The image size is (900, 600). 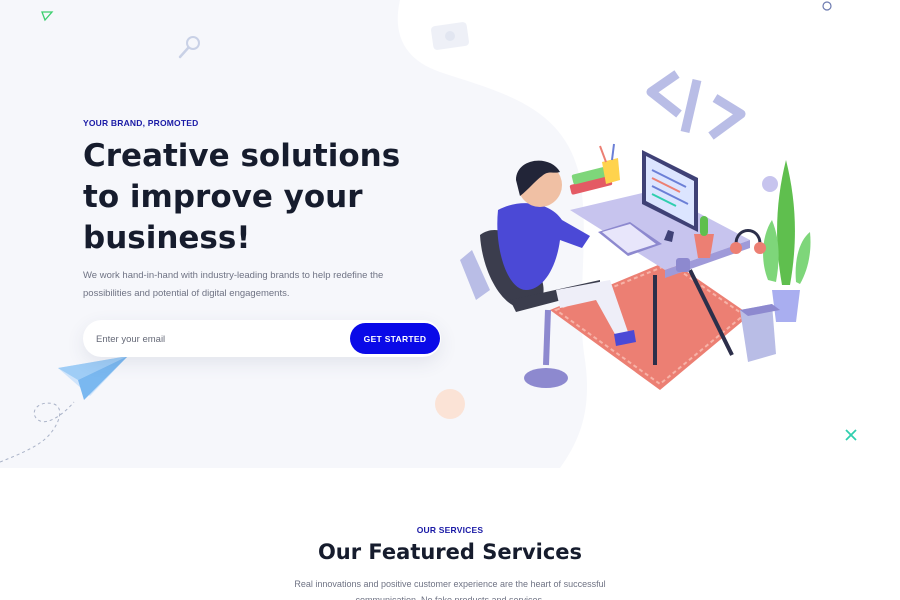 I want to click on triangle-icon, so click(x=47, y=16).